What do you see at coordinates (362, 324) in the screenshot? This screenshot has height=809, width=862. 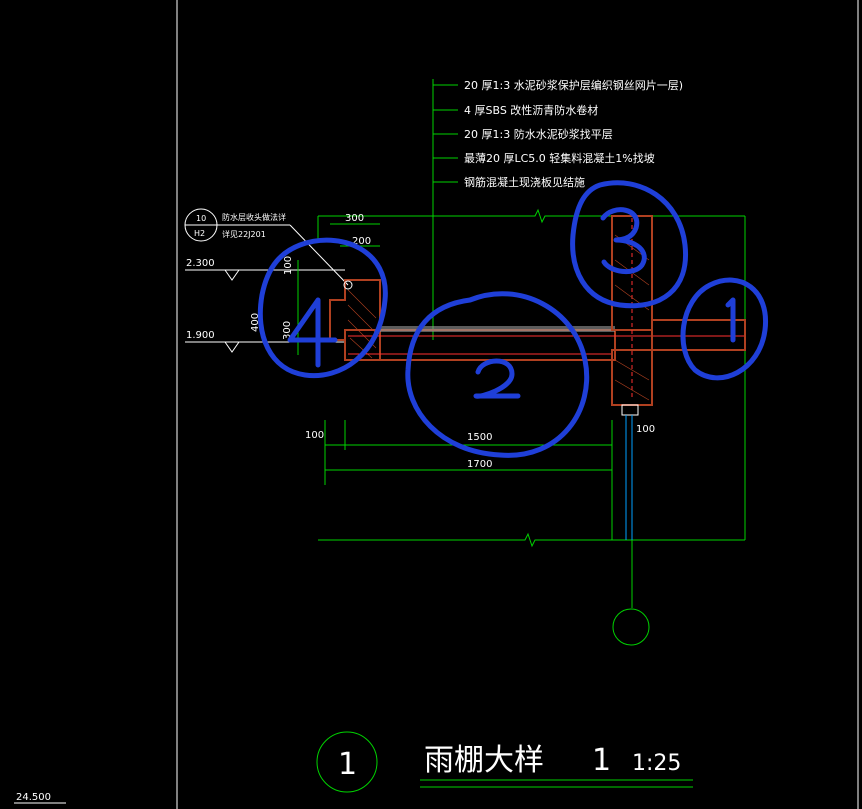 I see `canopy-edge-hatch` at bounding box center [362, 324].